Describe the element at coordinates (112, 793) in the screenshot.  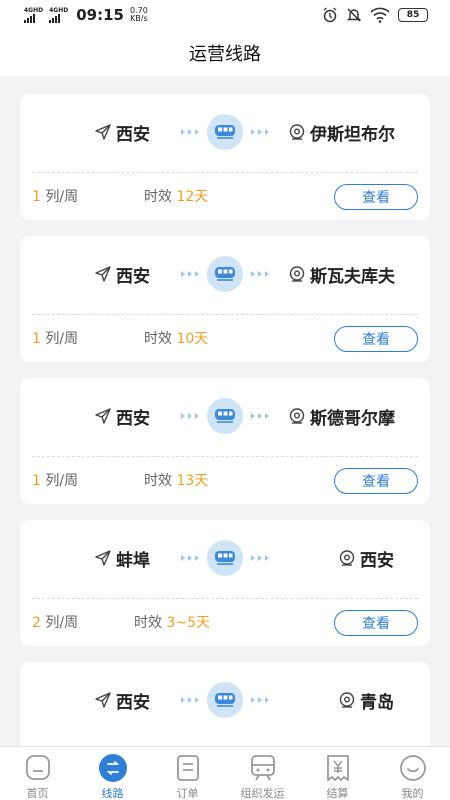
I see `tab-label: 线路` at that location.